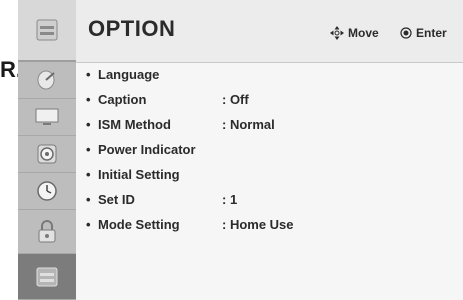  What do you see at coordinates (190, 224) in the screenshot?
I see `menu-item-mode-setting: • Mode Setting : Home Use` at bounding box center [190, 224].